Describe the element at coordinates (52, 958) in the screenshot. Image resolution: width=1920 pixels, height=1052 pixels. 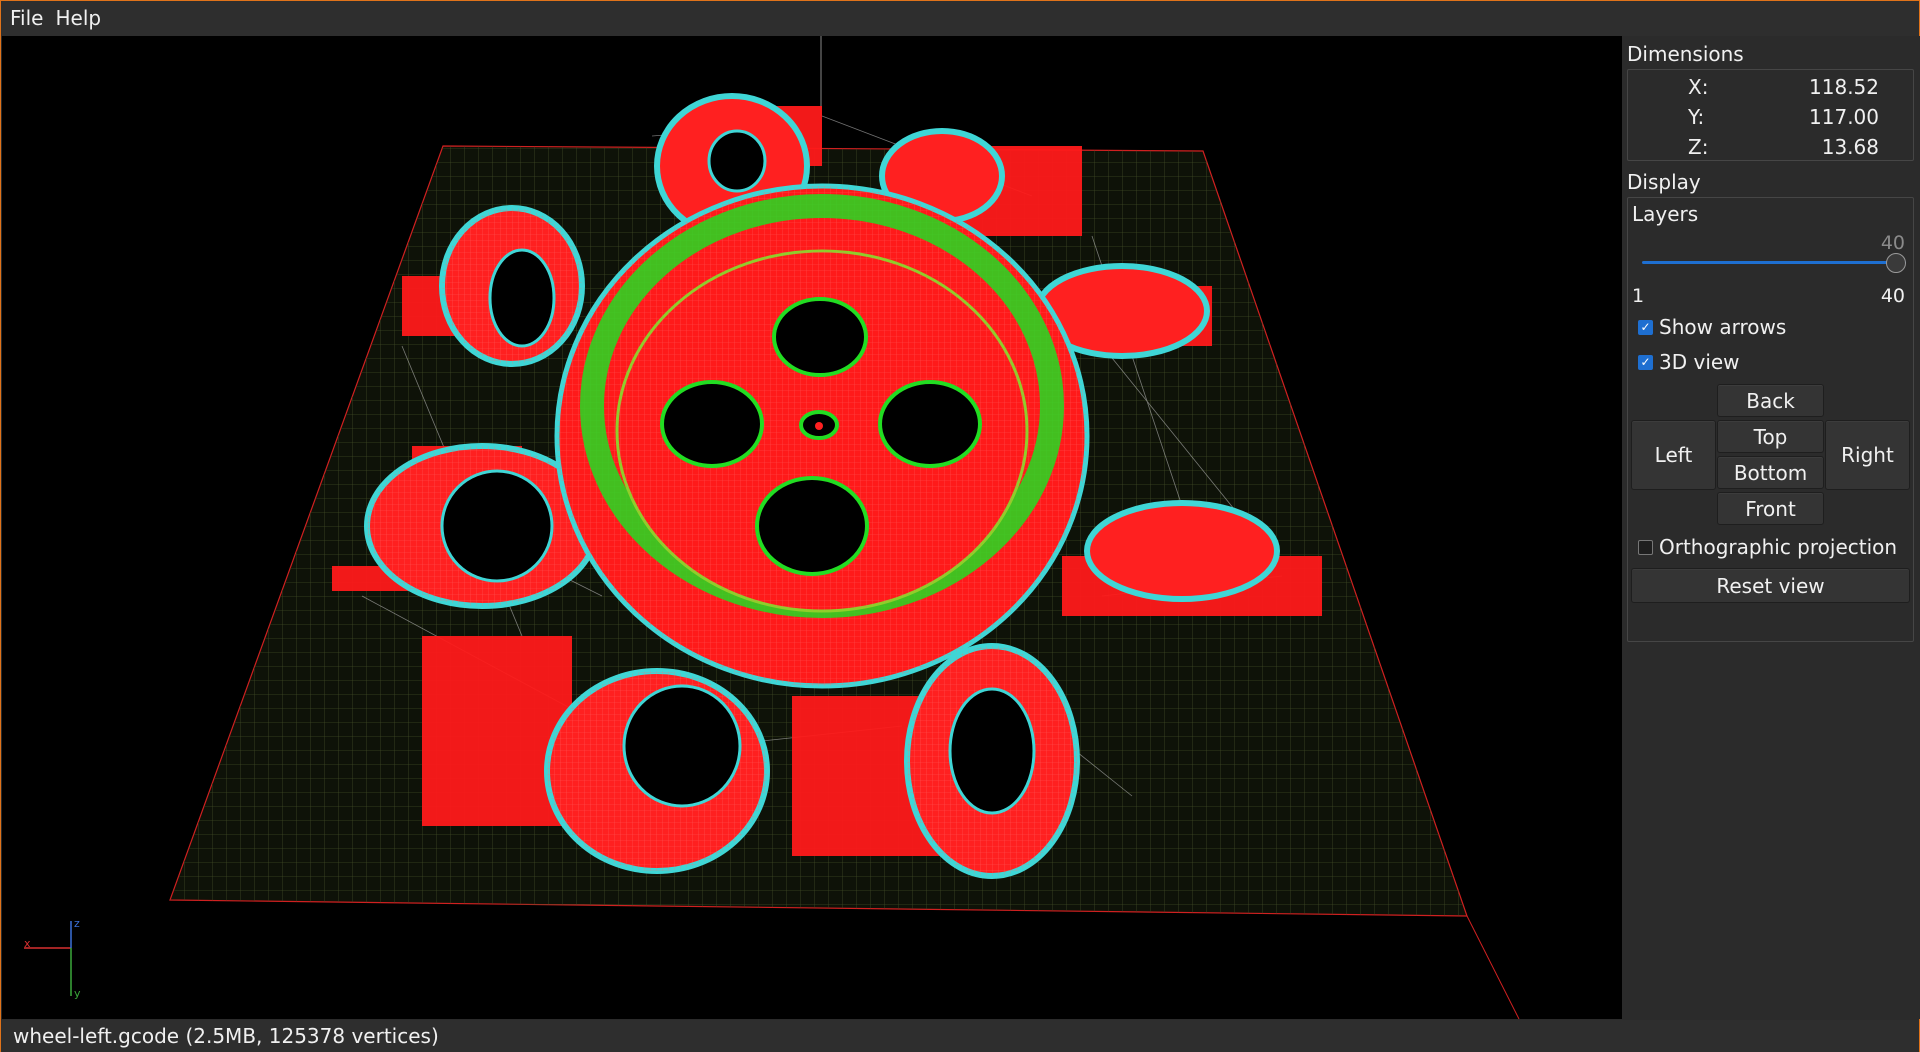
I see `axis-indicator: x y z` at that location.